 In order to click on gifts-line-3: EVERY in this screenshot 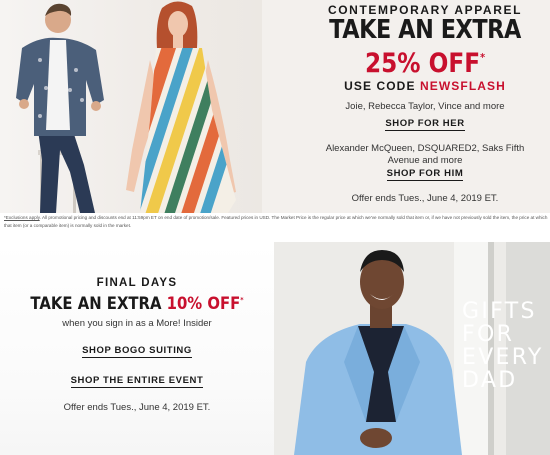, I will do `click(503, 357)`.